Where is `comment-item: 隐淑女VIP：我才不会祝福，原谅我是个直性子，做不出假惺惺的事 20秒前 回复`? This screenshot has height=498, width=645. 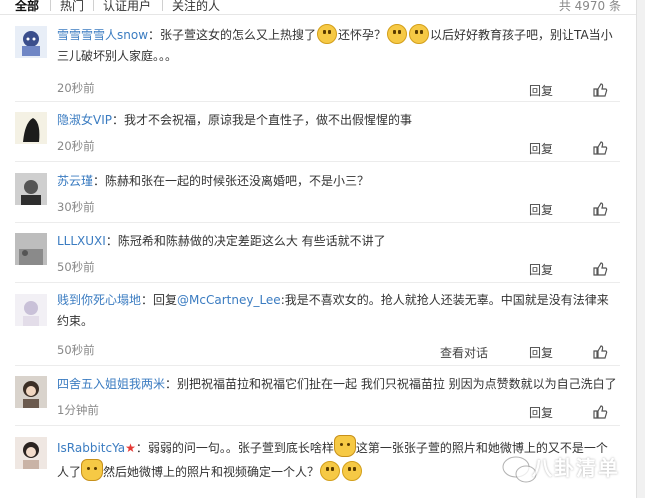 comment-item: 隐淑女VIP：我才不会祝福，原谅我是个直性子，做不出假惺惺的事 20秒前 回复 is located at coordinates (315, 132).